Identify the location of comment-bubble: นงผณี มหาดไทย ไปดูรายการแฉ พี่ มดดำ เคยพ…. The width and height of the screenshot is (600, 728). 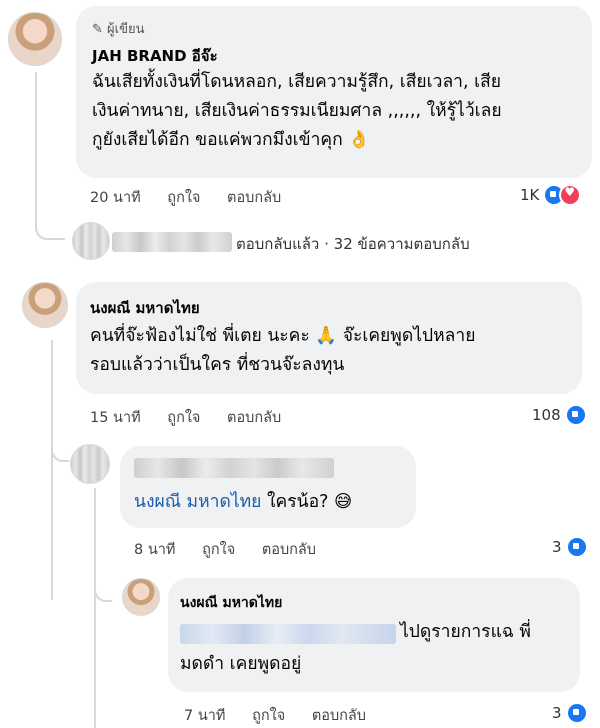
(374, 635).